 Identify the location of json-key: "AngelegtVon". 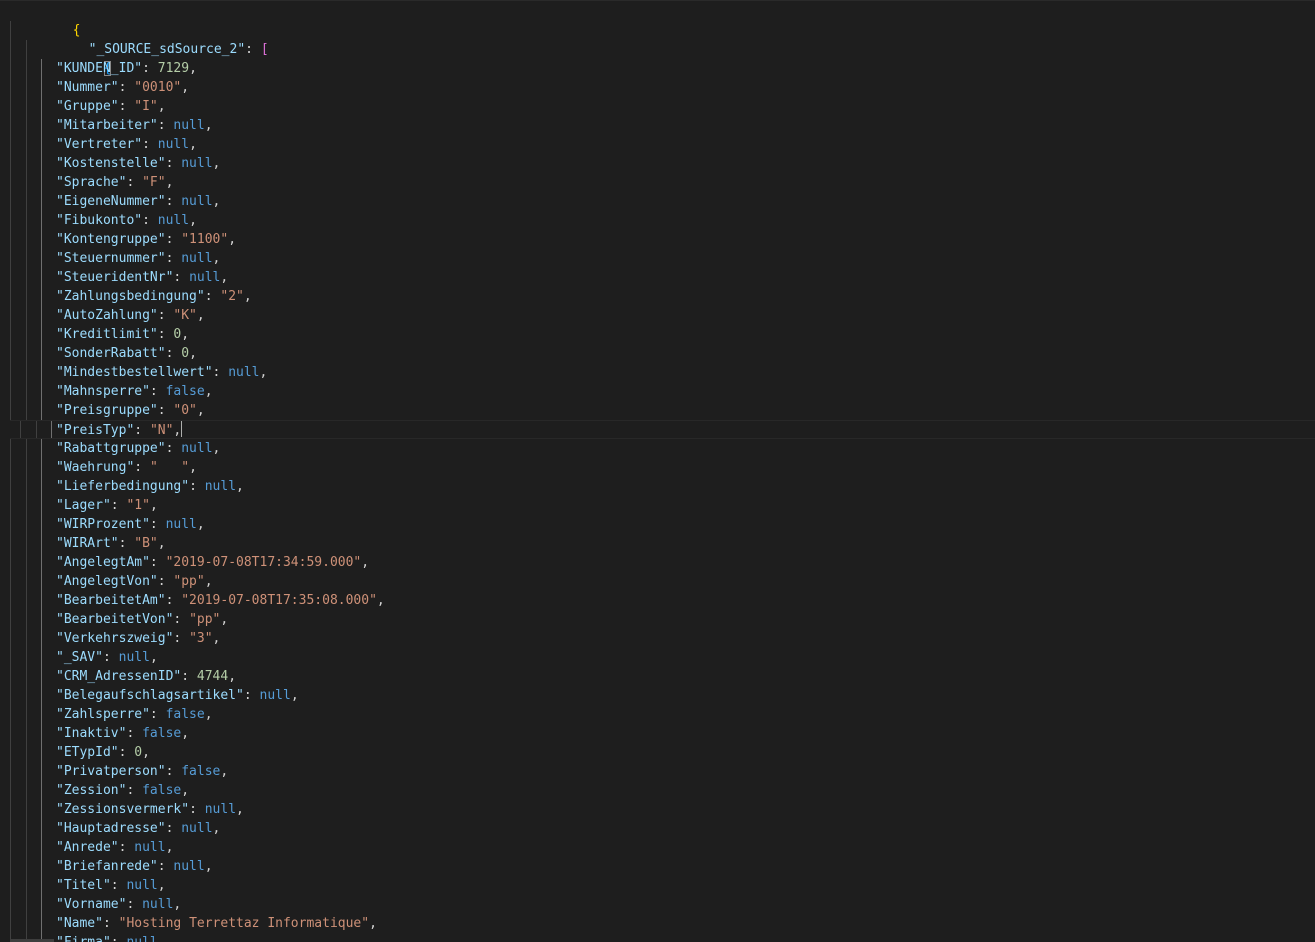
(107, 581).